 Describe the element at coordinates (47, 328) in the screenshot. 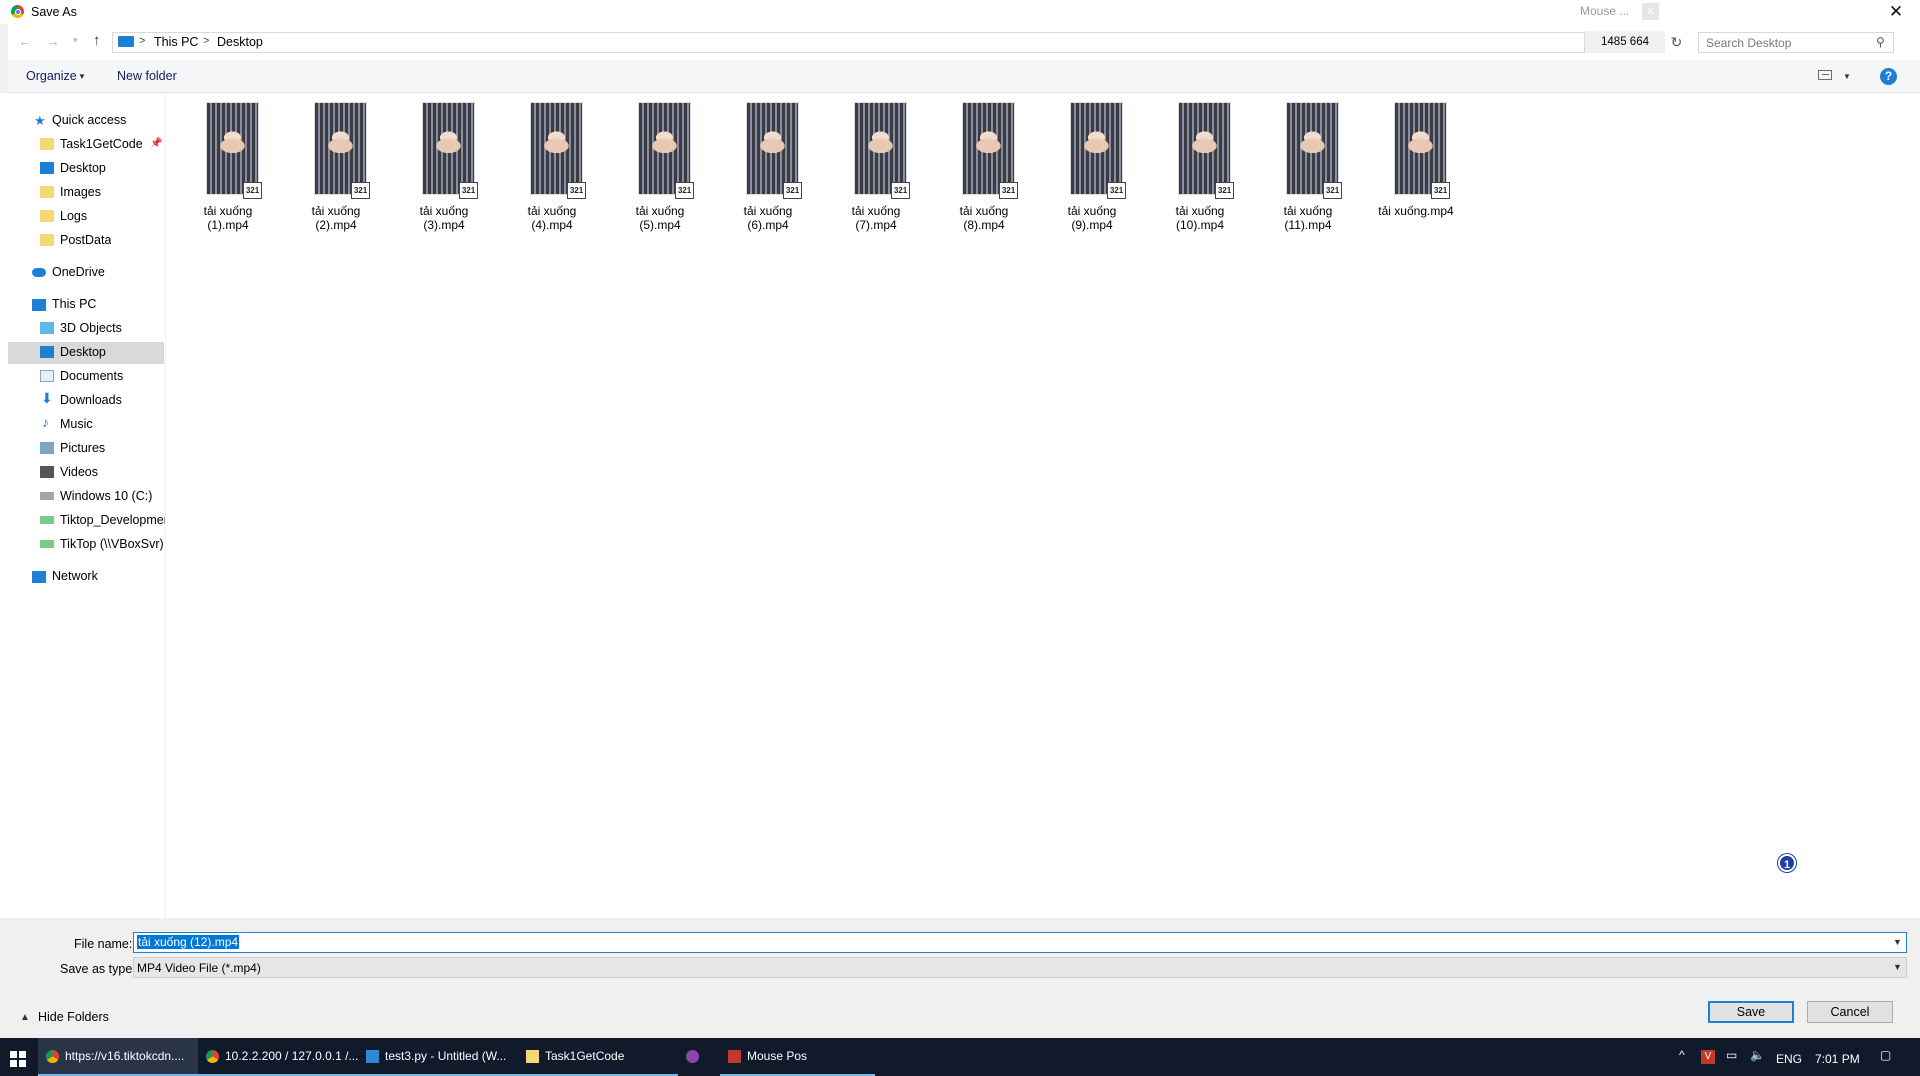

I see `3d-objects-icon` at that location.